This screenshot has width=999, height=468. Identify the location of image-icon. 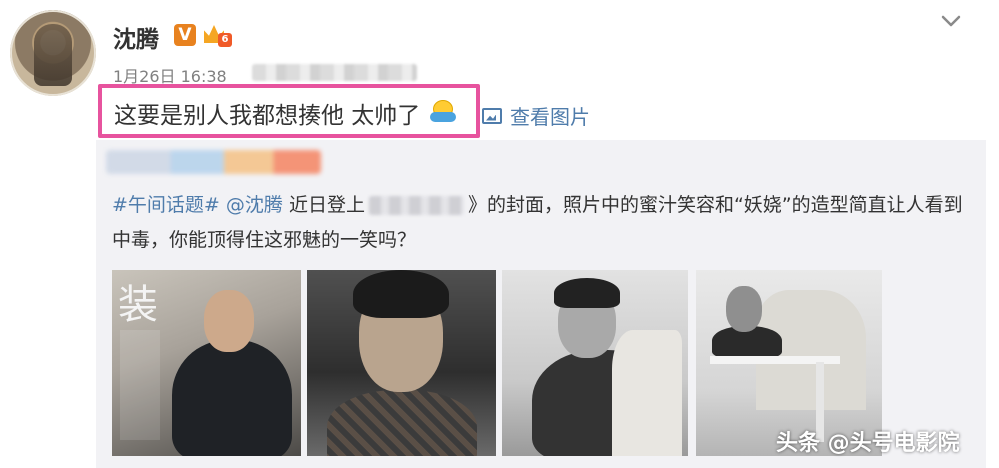
(492, 115).